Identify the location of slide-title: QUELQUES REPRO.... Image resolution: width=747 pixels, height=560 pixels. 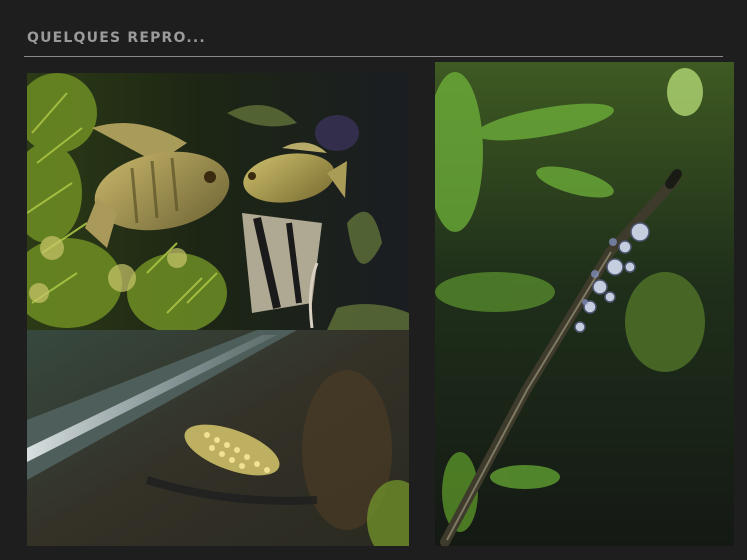
(116, 38).